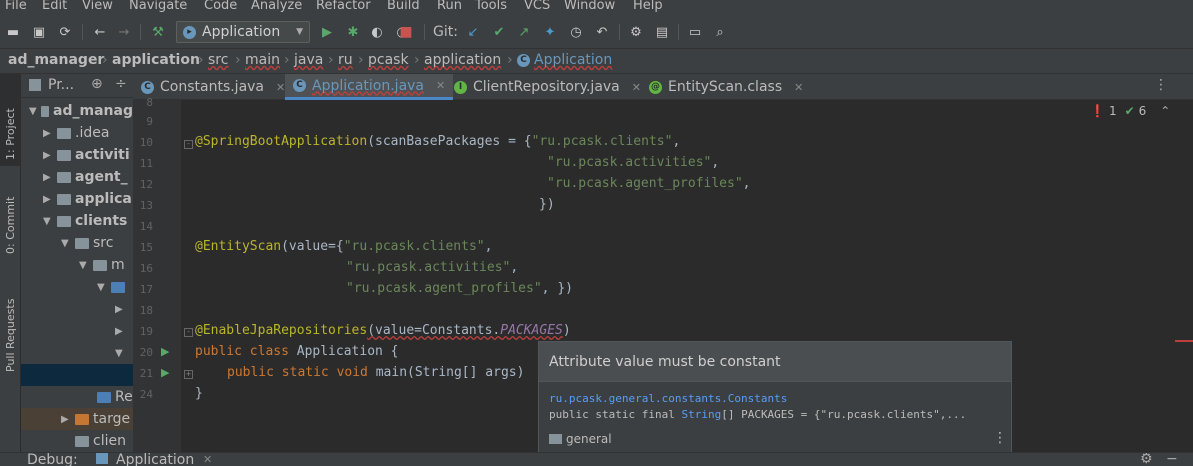  What do you see at coordinates (537, 6) in the screenshot?
I see `menu-vcs: VCS` at bounding box center [537, 6].